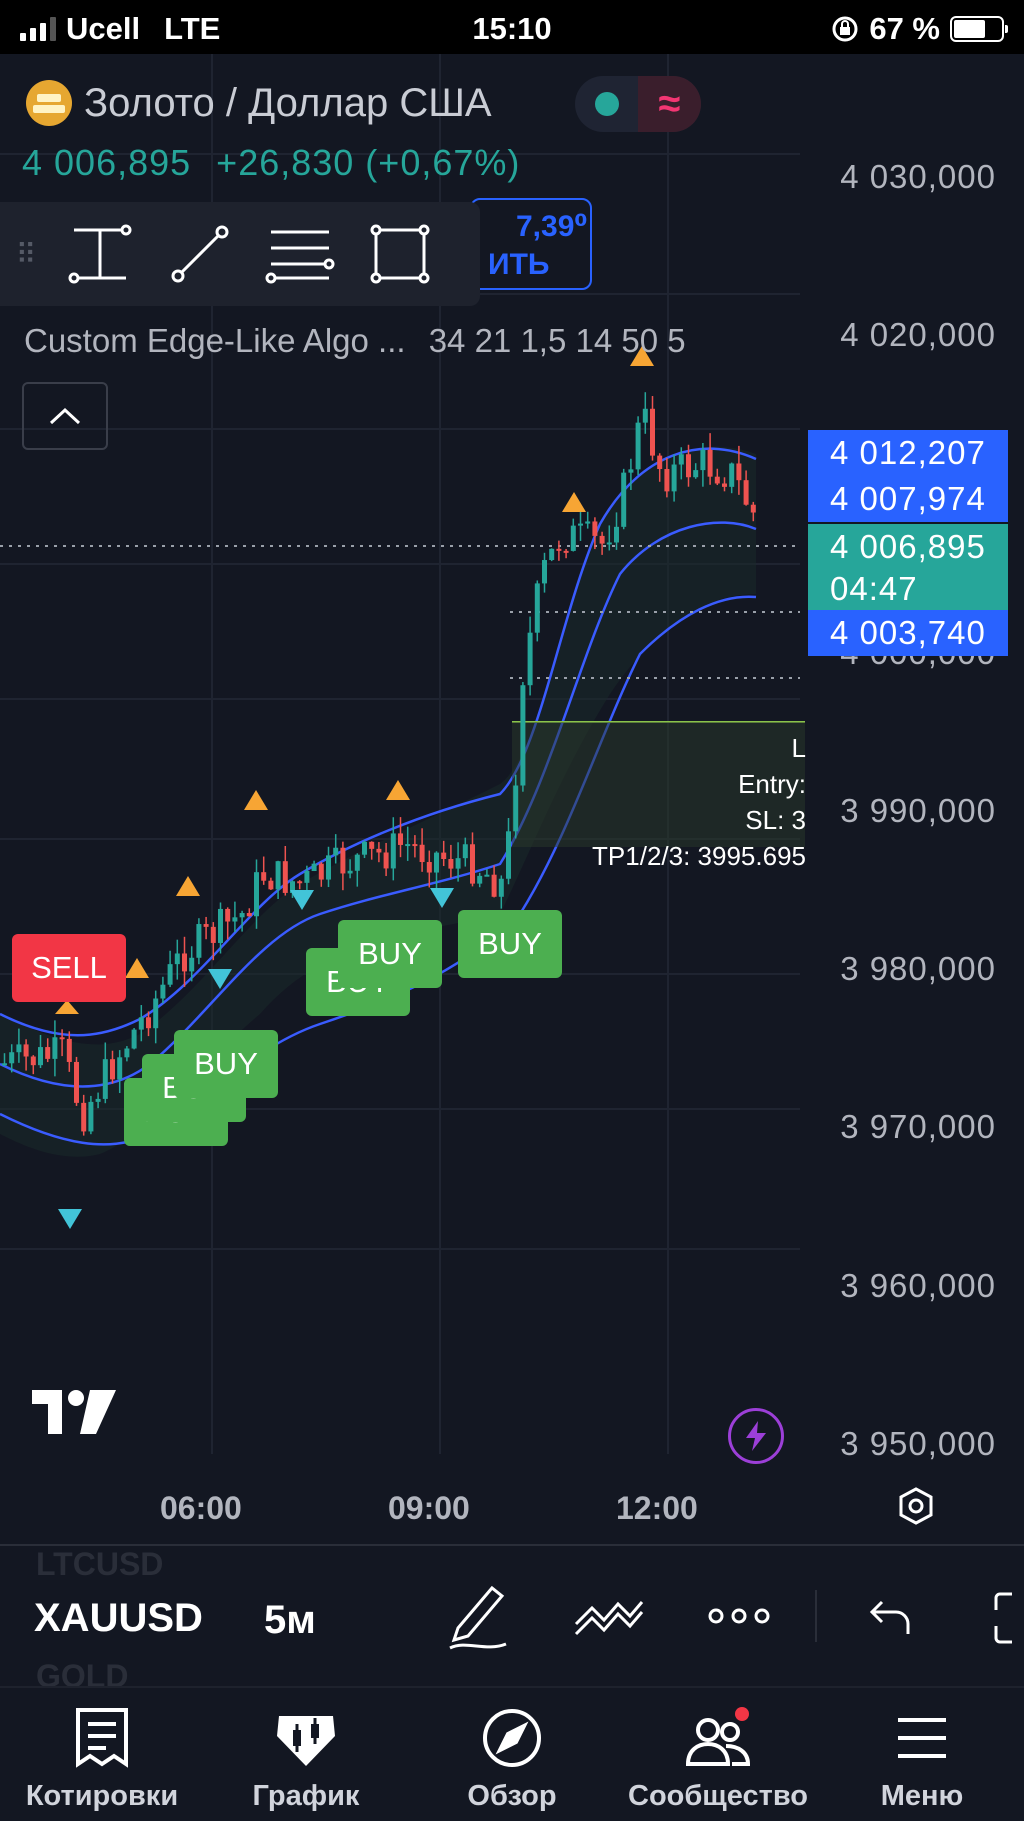 This screenshot has height=1821, width=1024. What do you see at coordinates (718, 1736) in the screenshot?
I see `community-icon` at bounding box center [718, 1736].